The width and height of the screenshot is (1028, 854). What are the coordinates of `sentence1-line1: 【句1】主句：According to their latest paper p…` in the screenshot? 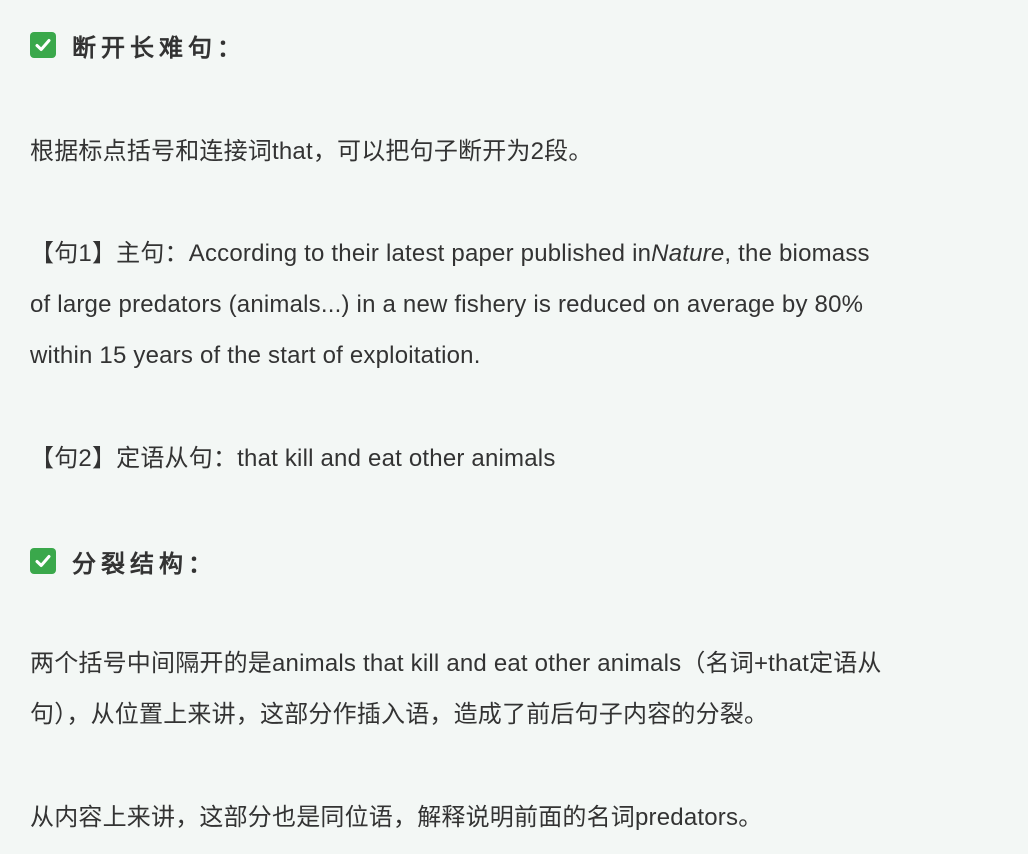 It's located at (450, 254).